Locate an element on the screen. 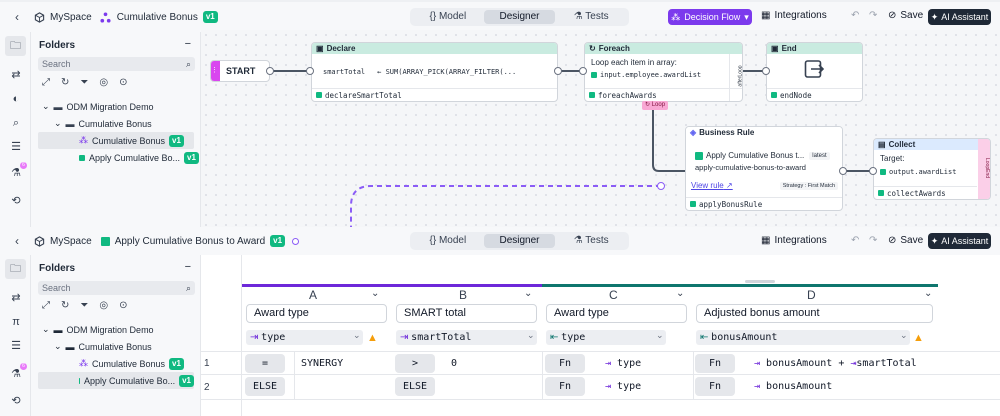 The height and width of the screenshot is (416, 1000). drag-handle-icon: ⋮⋮ is located at coordinates (218, 71).